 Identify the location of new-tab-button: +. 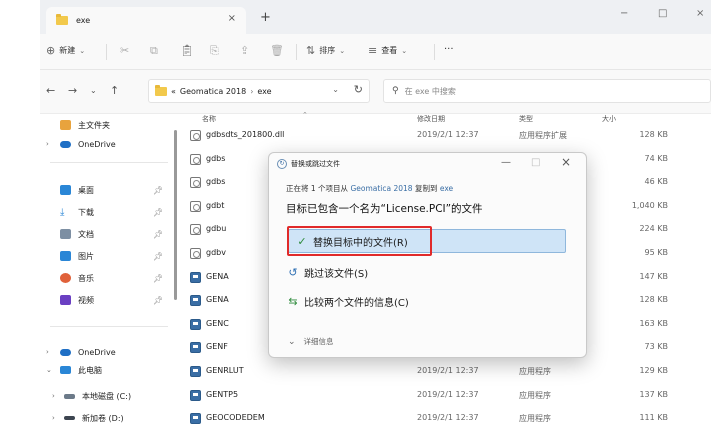
(265, 17).